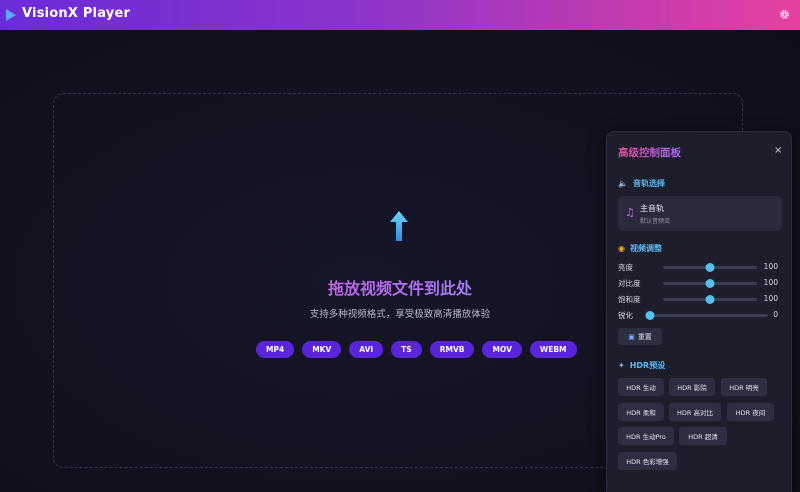 Image resolution: width=800 pixels, height=492 pixels. Describe the element at coordinates (655, 221) in the screenshot. I see `track-desc: 默认音频流` at that location.